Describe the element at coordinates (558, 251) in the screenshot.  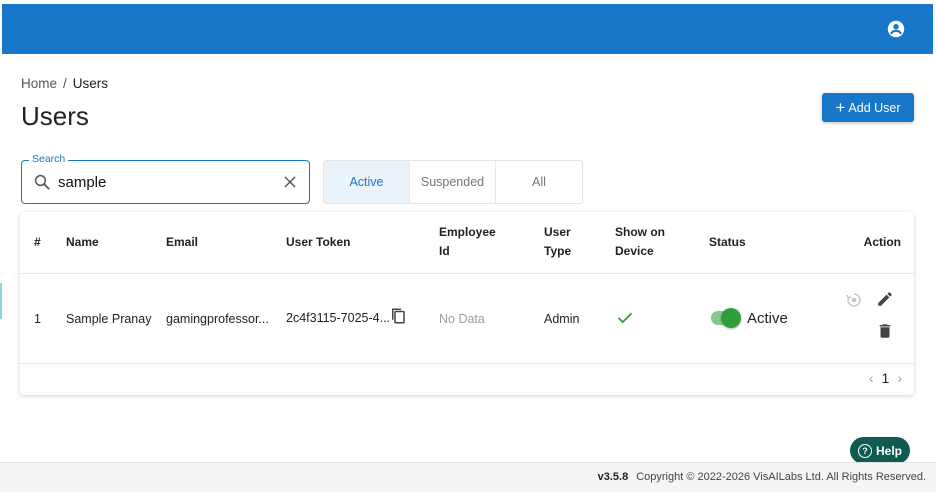
I see `header-user-type-line2: Type` at that location.